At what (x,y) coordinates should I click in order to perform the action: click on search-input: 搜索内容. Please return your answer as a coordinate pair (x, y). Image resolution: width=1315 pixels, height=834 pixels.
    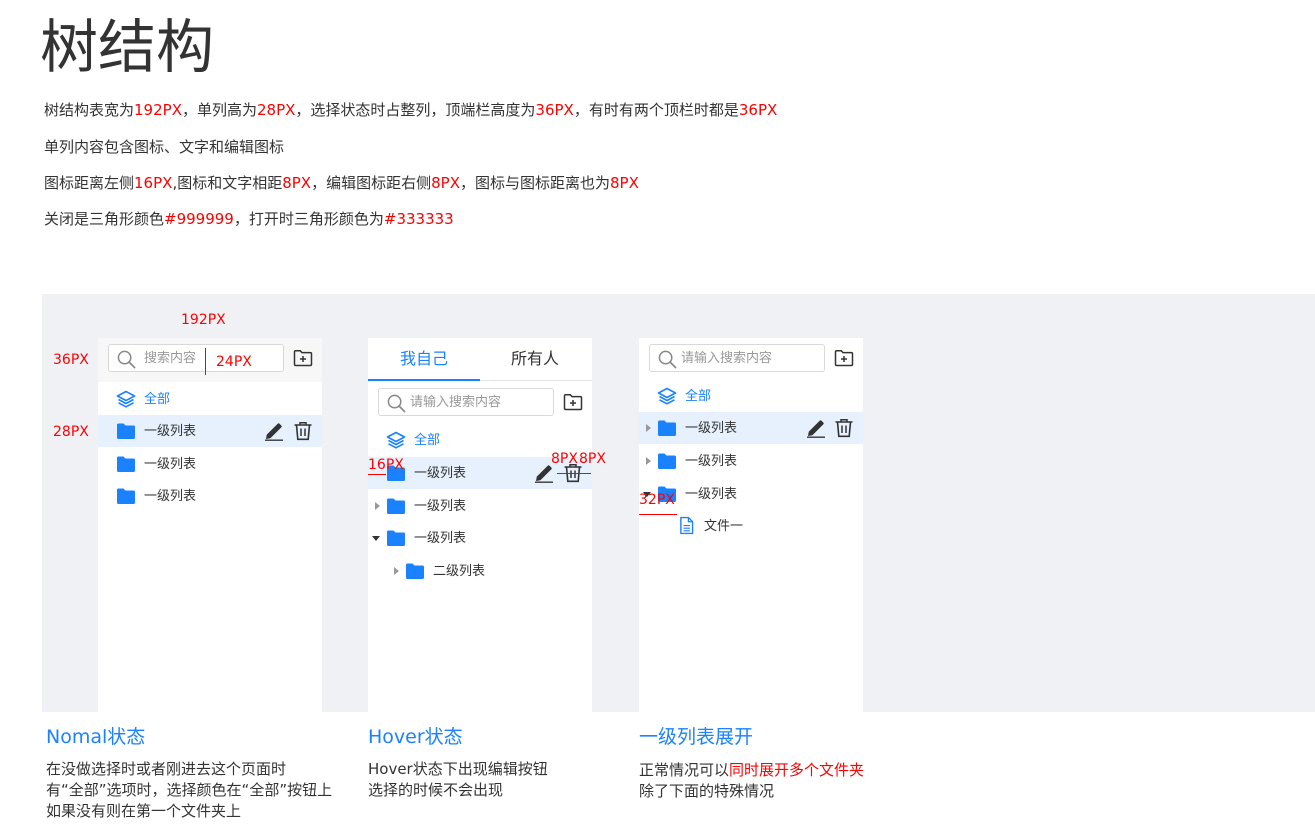
    Looking at the image, I should click on (196, 358).